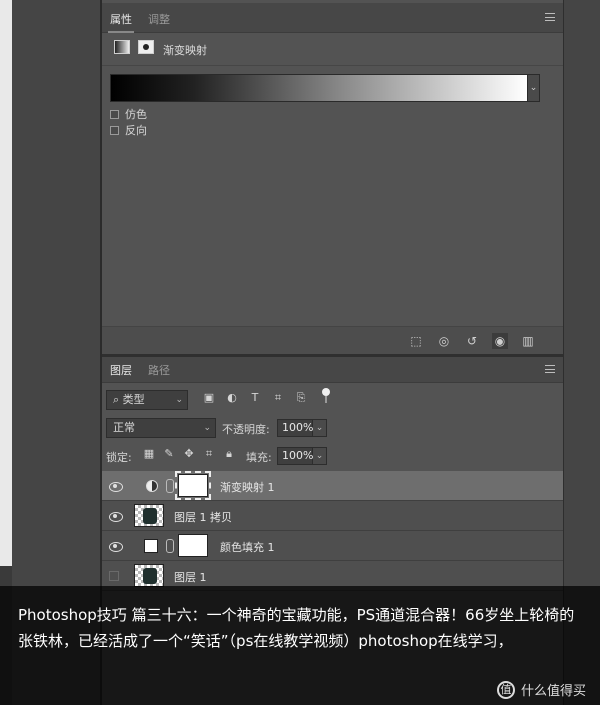  Describe the element at coordinates (152, 486) in the screenshot. I see `gradient-map-adjustment-icon` at that location.